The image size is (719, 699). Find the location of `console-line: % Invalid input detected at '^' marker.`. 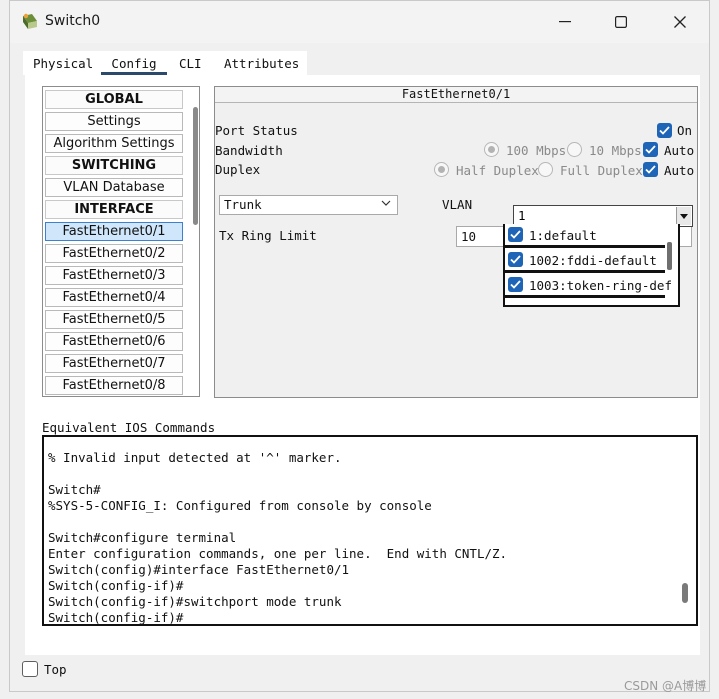

console-line: % Invalid input detected at '^' marker. is located at coordinates (195, 457).